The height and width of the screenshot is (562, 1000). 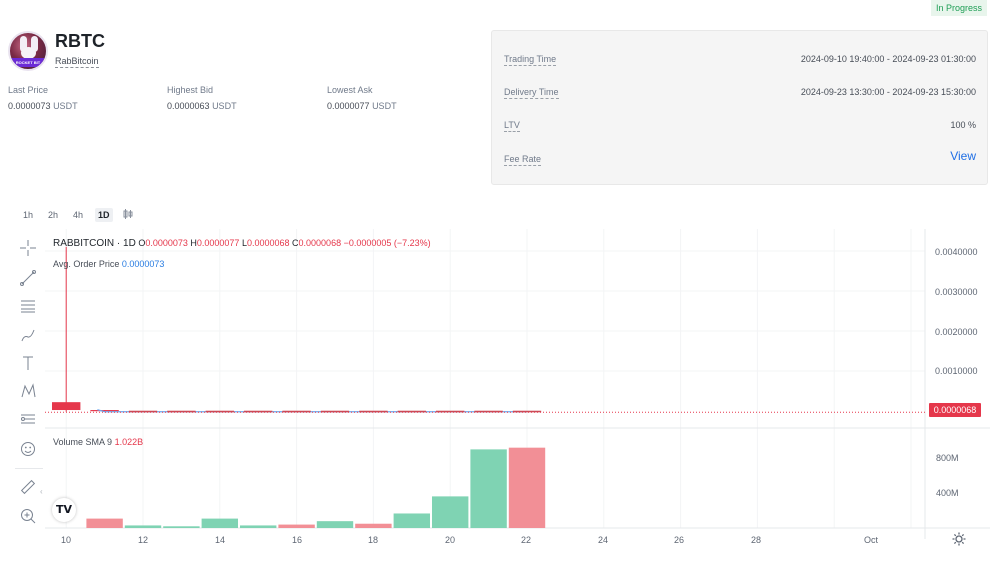 I want to click on avatar-caption: ROCKET BIT, so click(x=28, y=62).